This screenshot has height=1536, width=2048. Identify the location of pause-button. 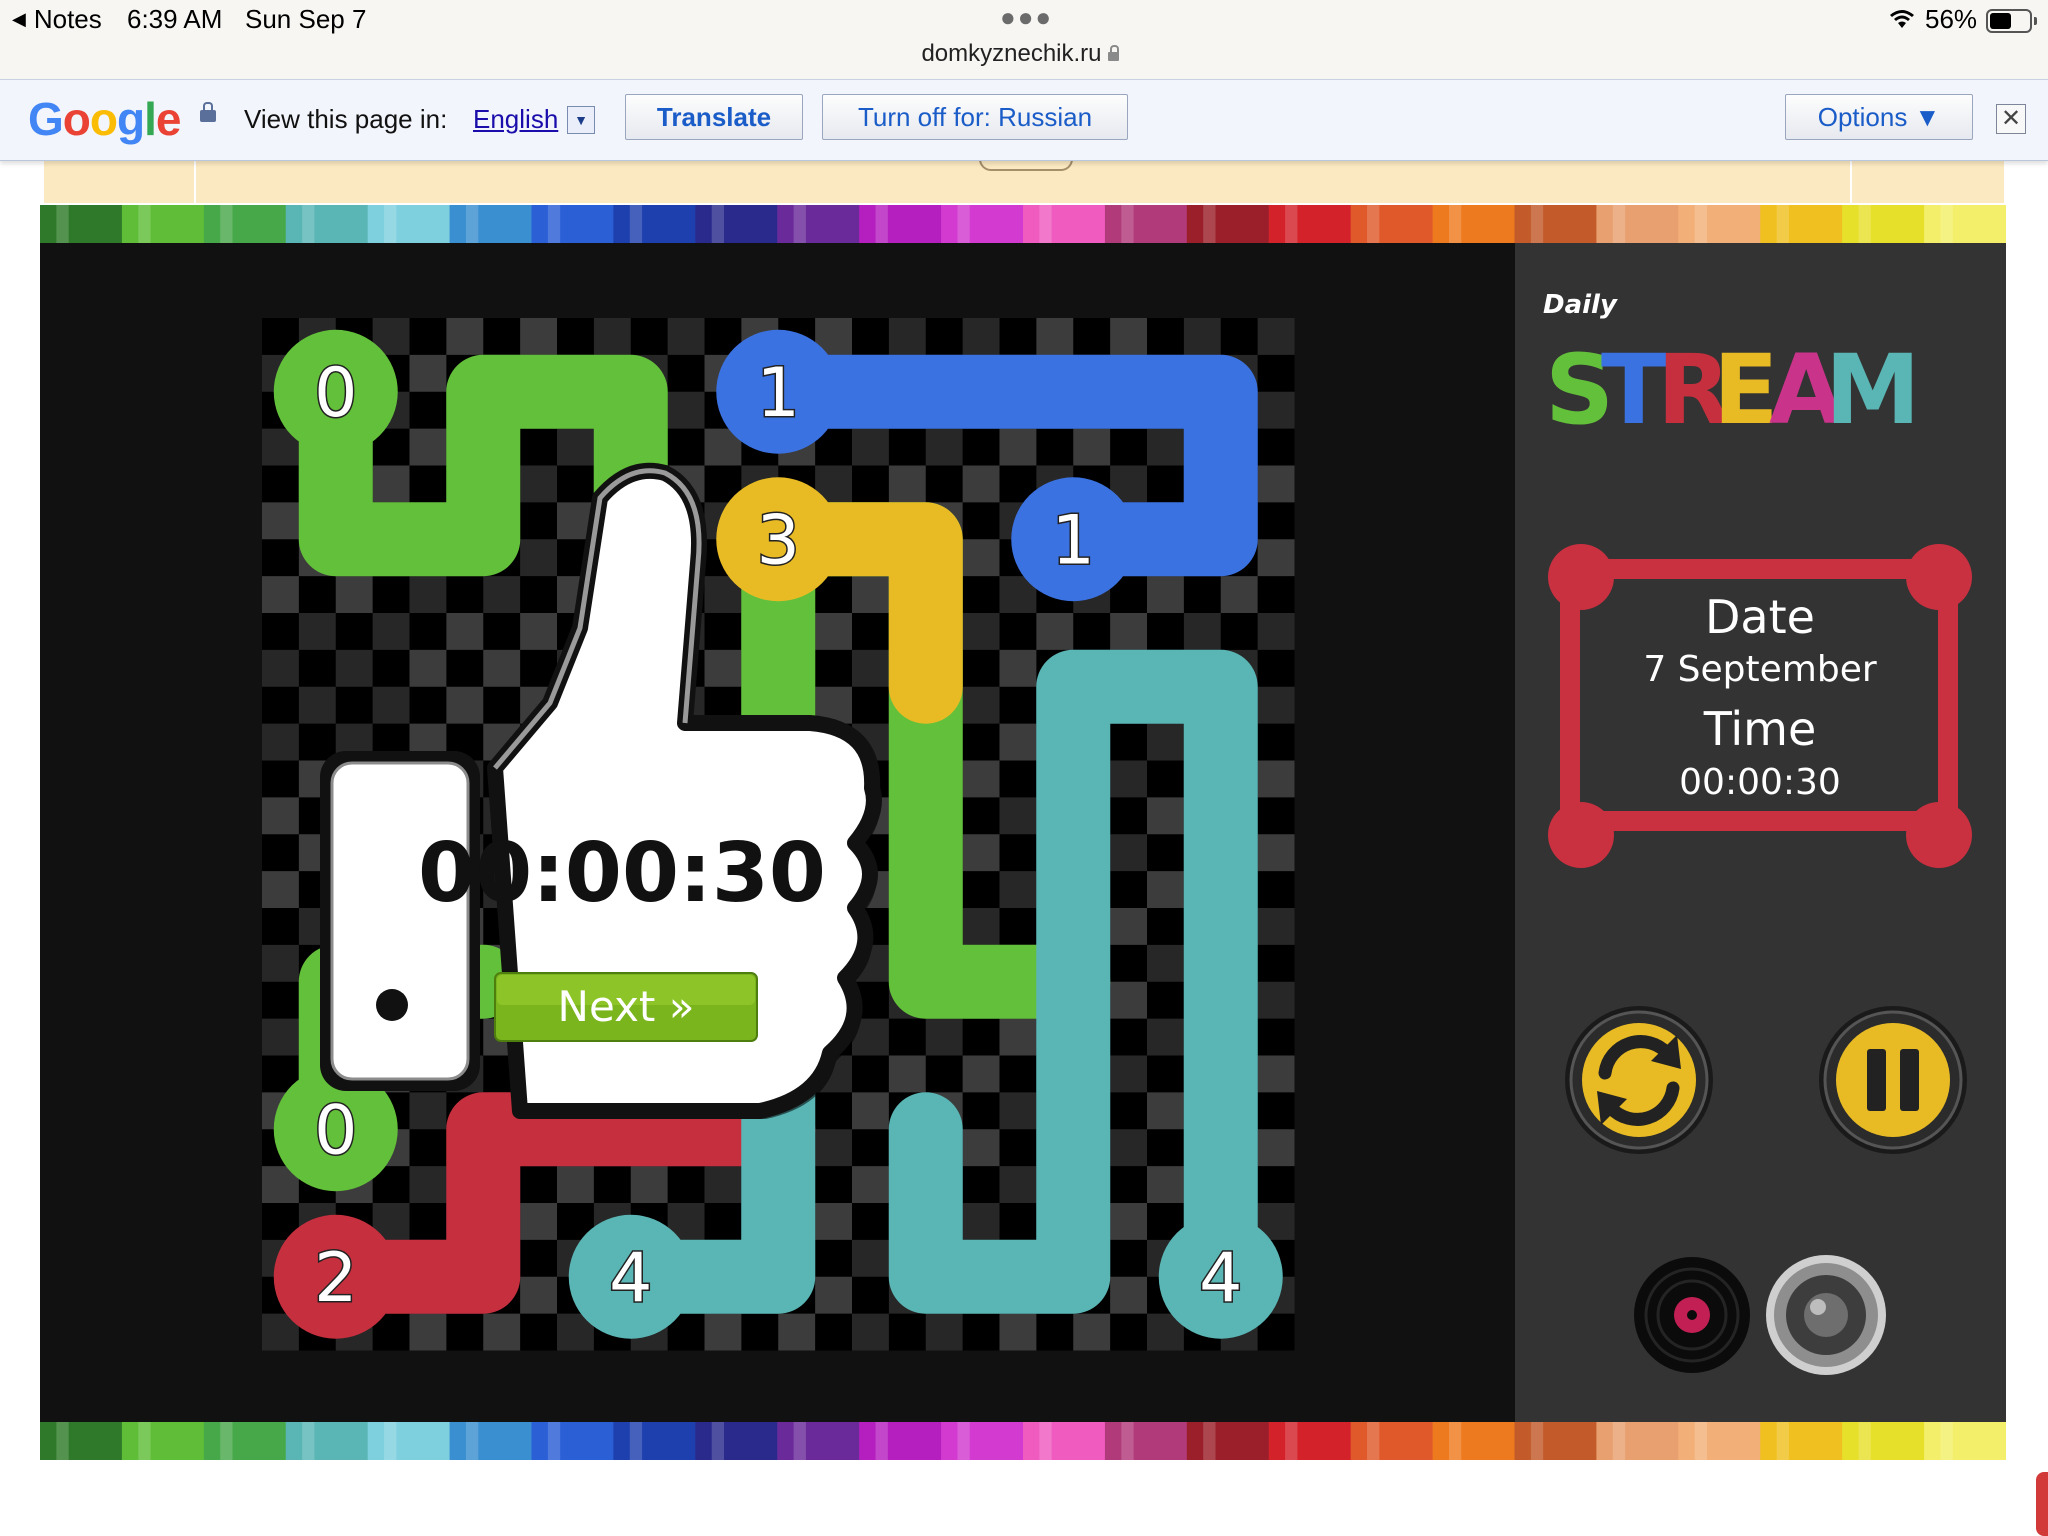
(1893, 1080).